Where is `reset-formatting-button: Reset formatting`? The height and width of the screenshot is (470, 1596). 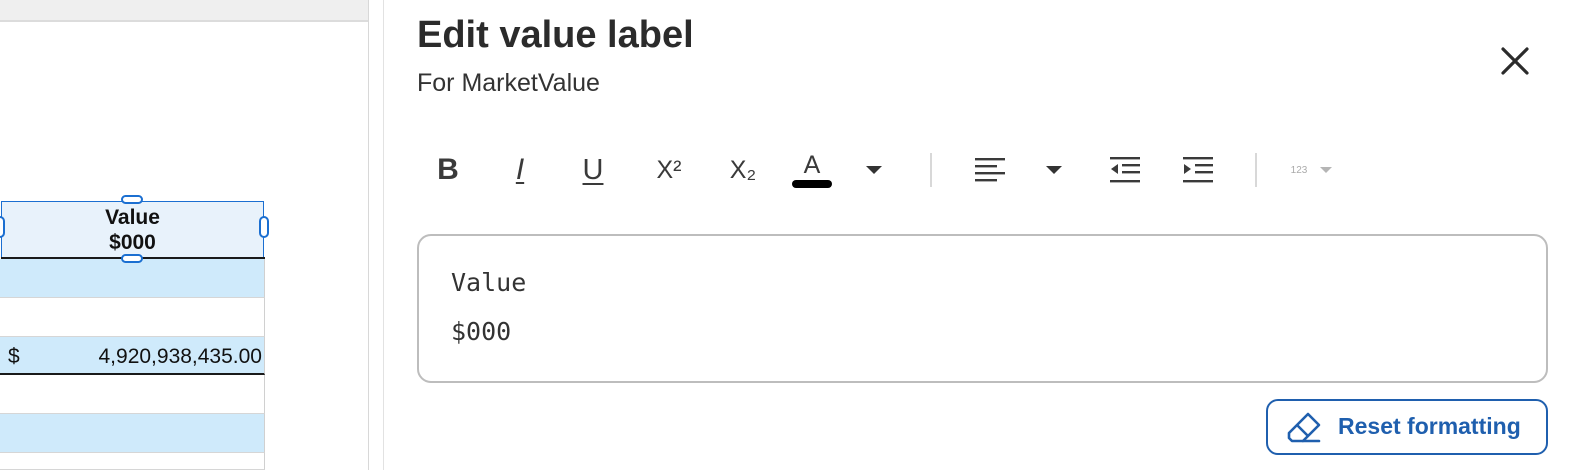 reset-formatting-button: Reset formatting is located at coordinates (1407, 427).